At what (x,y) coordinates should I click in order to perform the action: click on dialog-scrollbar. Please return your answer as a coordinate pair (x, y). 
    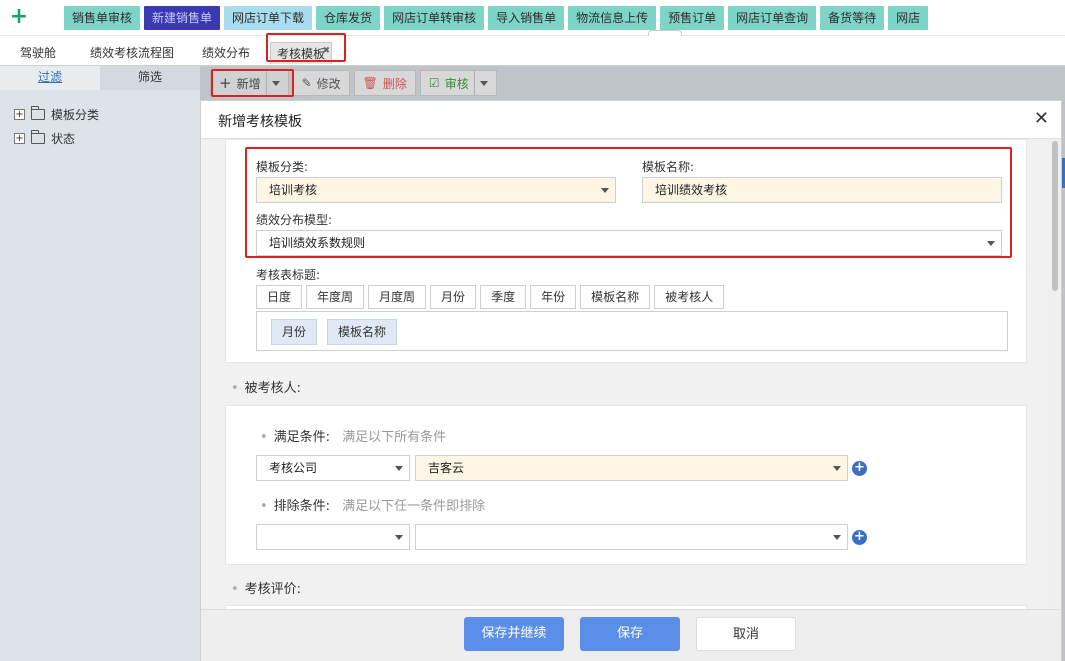
    Looking at the image, I should click on (1055, 374).